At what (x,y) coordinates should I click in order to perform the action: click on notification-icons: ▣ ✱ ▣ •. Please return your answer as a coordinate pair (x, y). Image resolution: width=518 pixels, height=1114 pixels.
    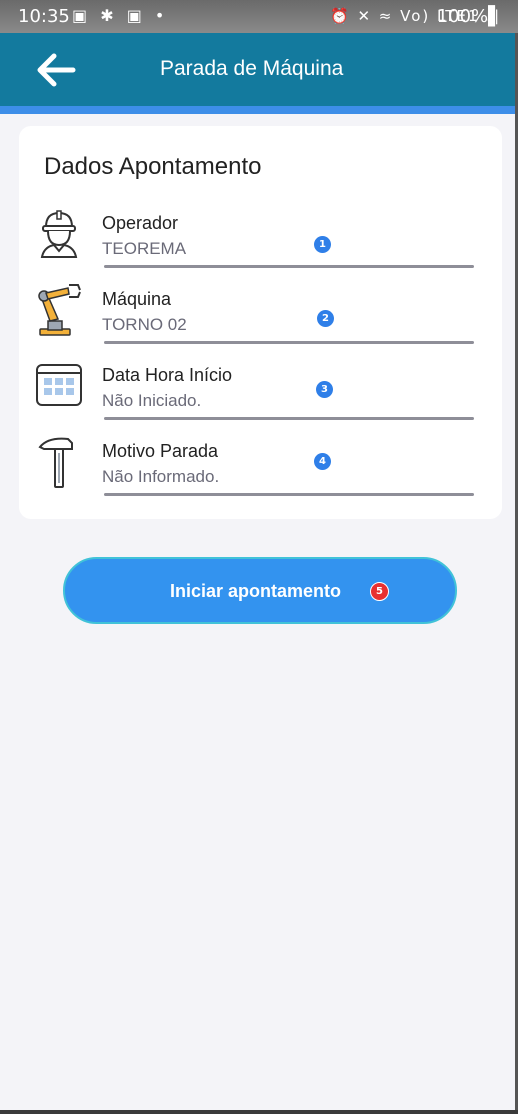
    Looking at the image, I should click on (120, 15).